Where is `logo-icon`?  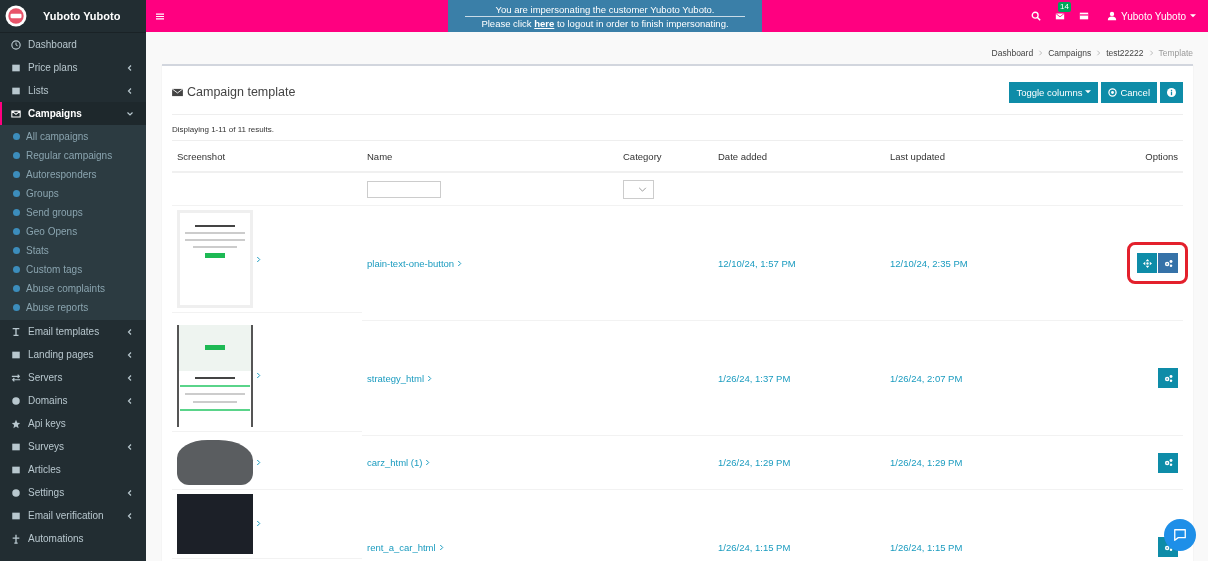
logo-icon is located at coordinates (16, 16).